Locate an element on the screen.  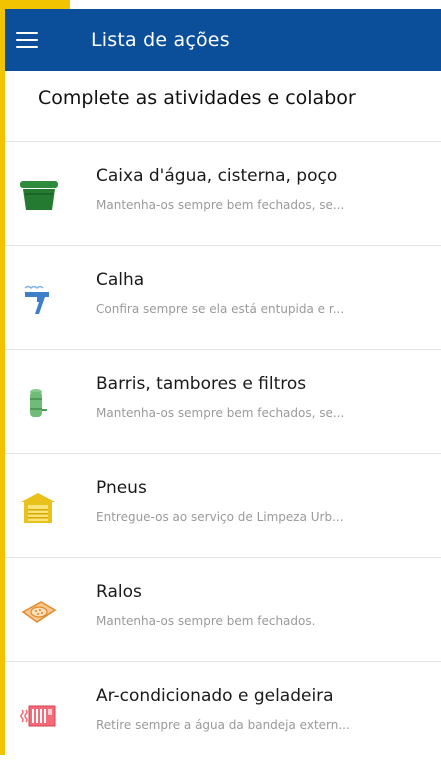
list-item-drain: Ralos Mantenha-os sempre bem fechados. is located at coordinates (223, 609).